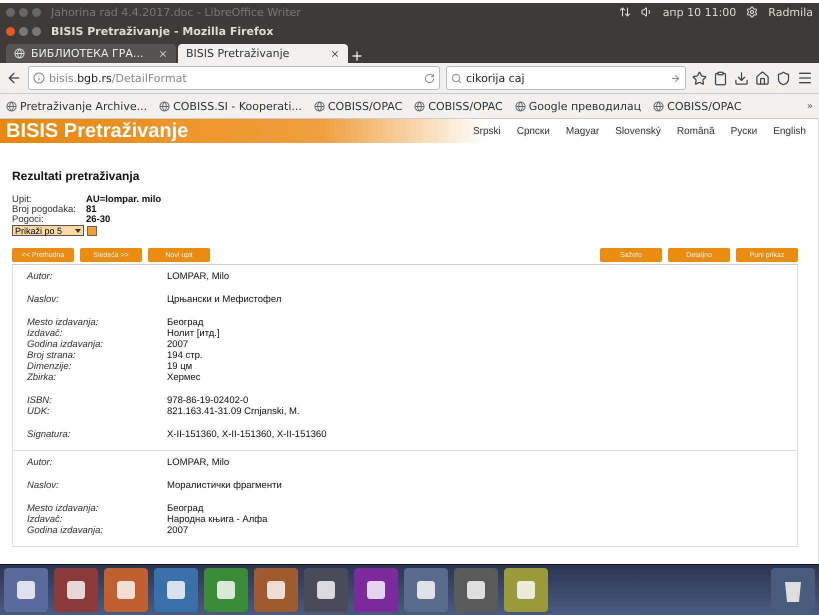  I want to click on field-value: Нолит [итд.], so click(193, 333).